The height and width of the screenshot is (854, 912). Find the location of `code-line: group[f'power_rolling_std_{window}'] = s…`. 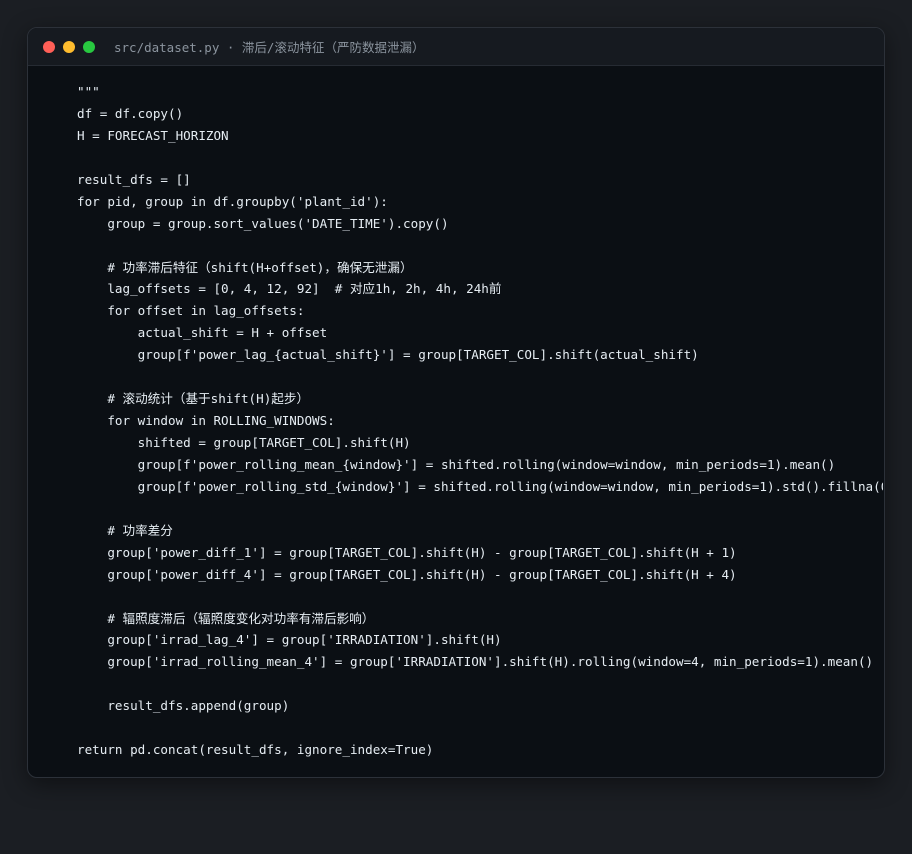

code-line: group[f'power_rolling_std_{window}'] = s… is located at coordinates (480, 486).